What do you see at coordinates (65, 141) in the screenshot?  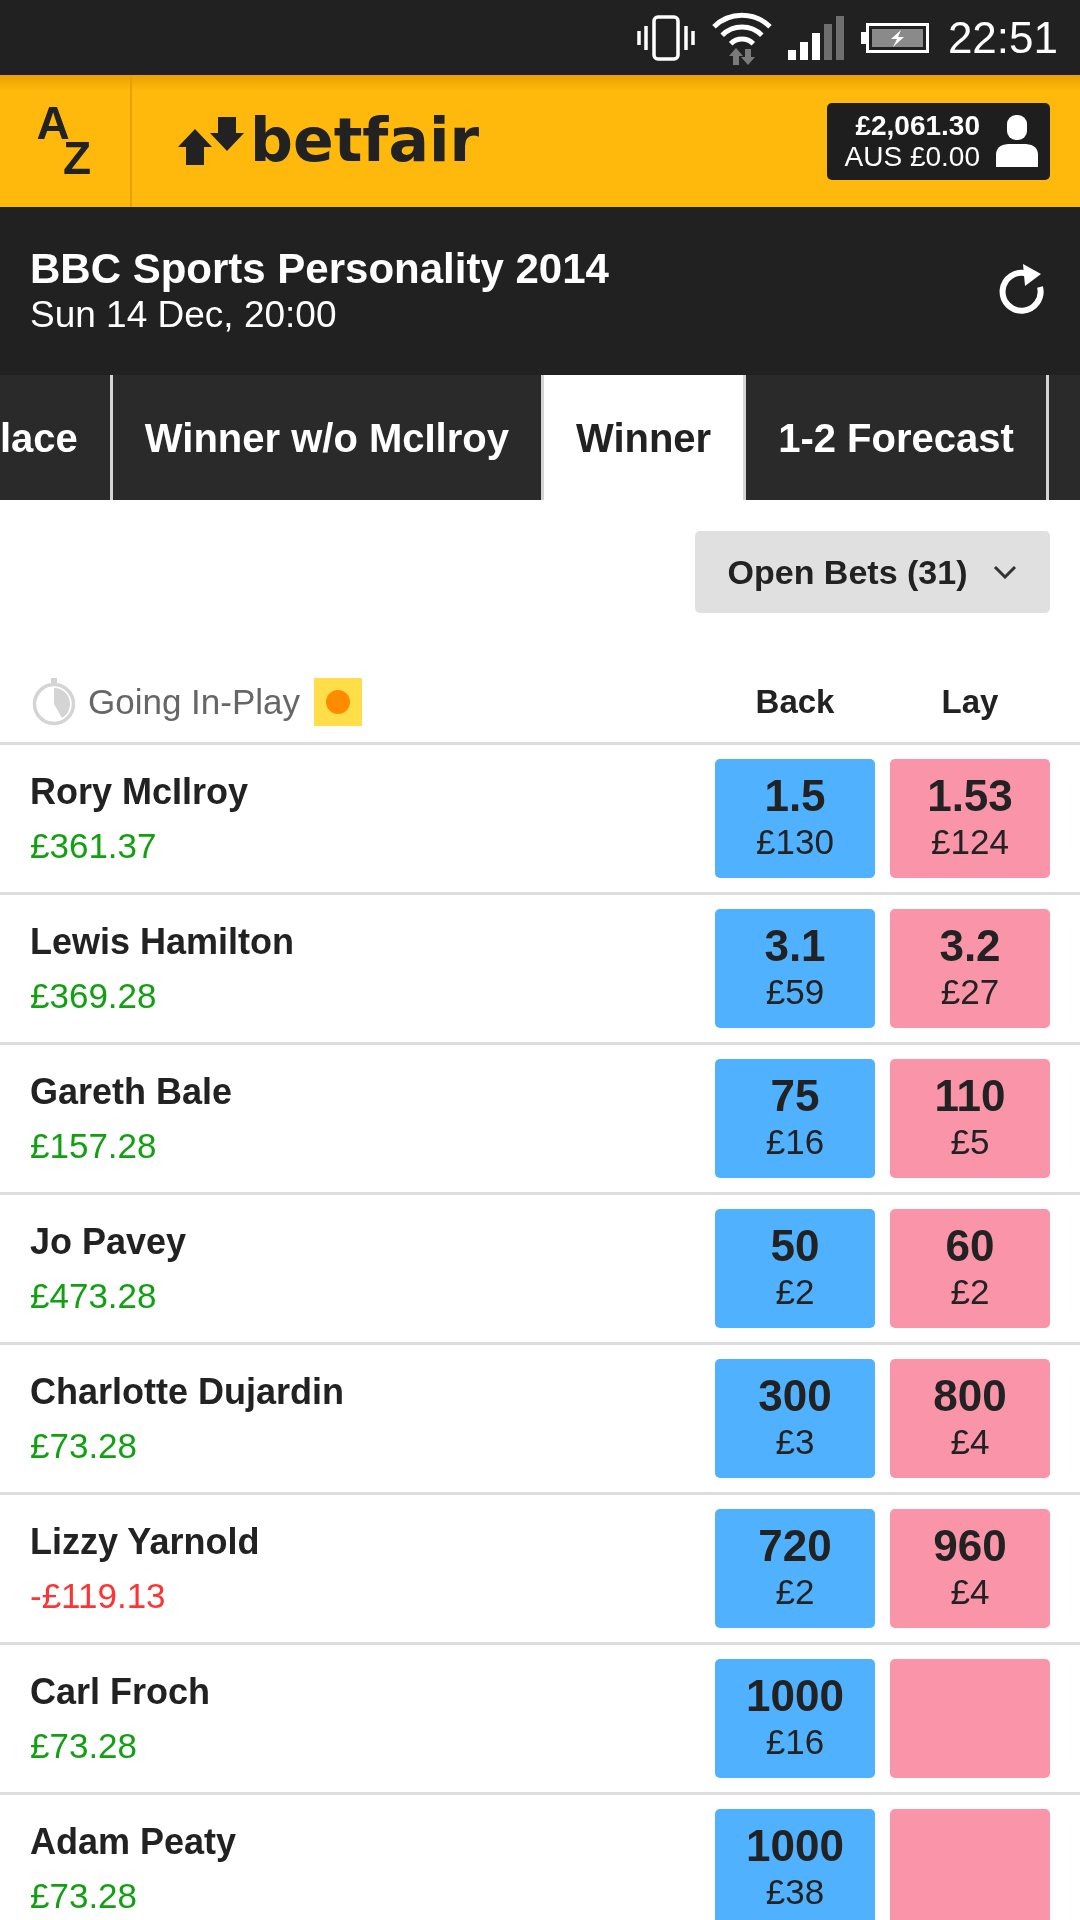 I see `a-z-button: A Z` at bounding box center [65, 141].